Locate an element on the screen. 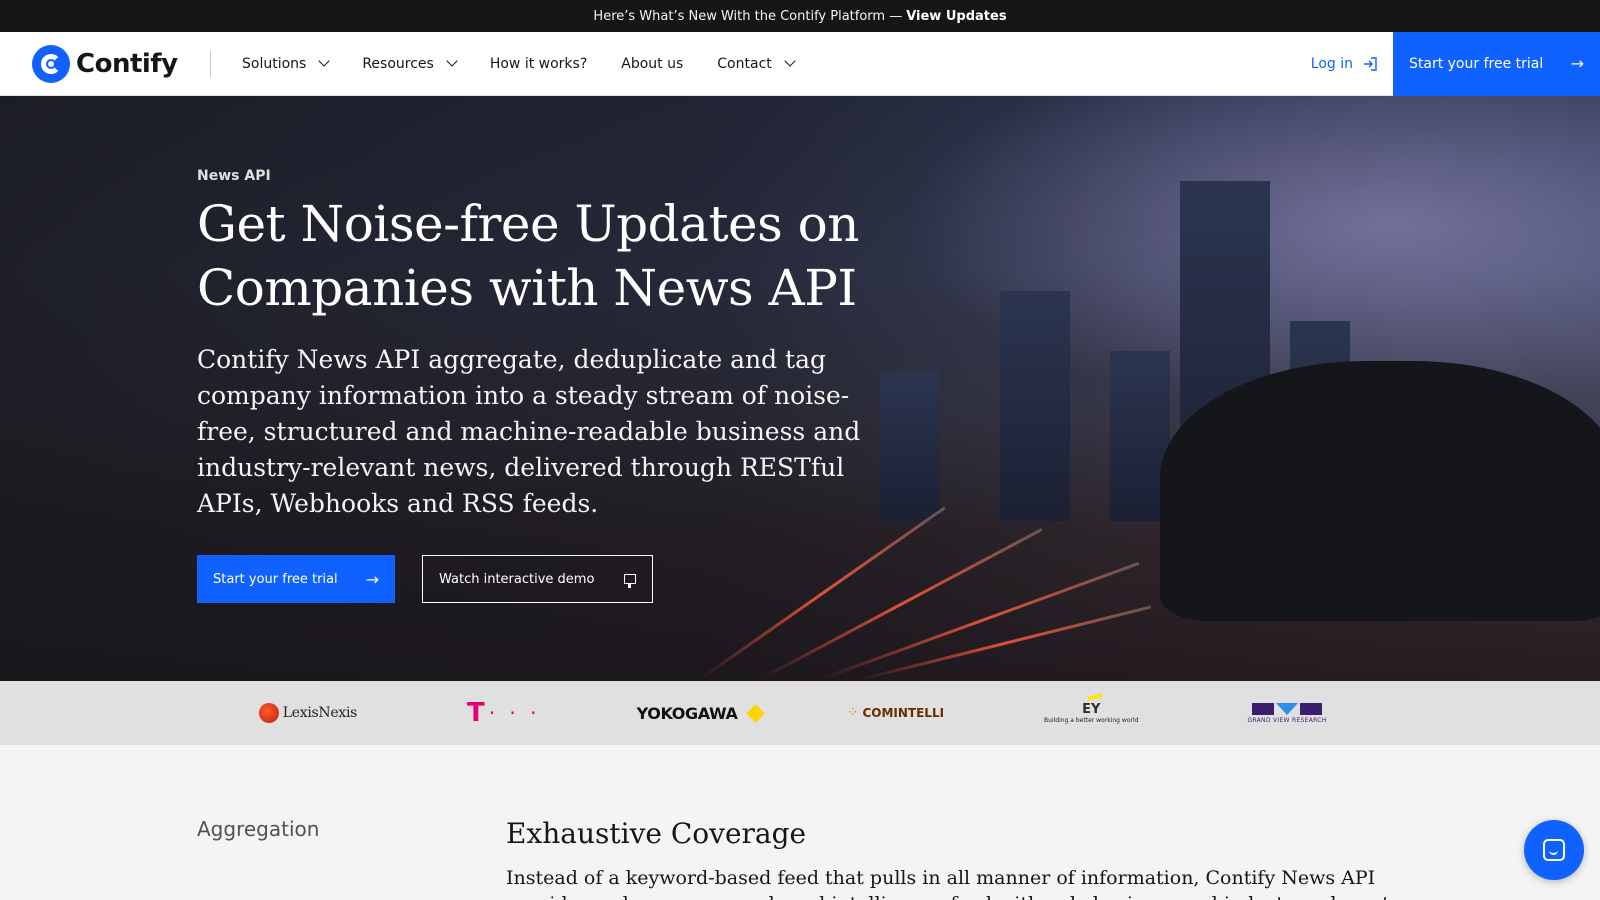  section-title: Exhaustive Coverage is located at coordinates (656, 833).